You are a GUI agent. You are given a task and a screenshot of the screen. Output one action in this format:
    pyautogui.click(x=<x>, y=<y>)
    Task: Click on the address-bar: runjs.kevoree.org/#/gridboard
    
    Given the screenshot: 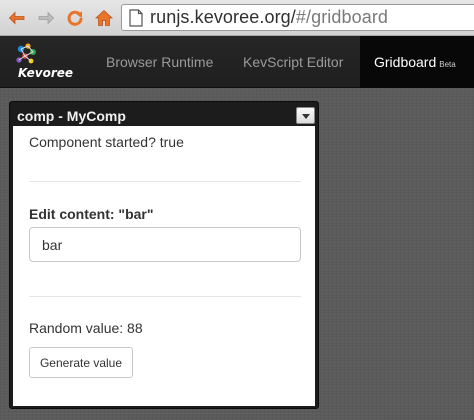 What is the action you would take?
    pyautogui.click(x=297, y=17)
    